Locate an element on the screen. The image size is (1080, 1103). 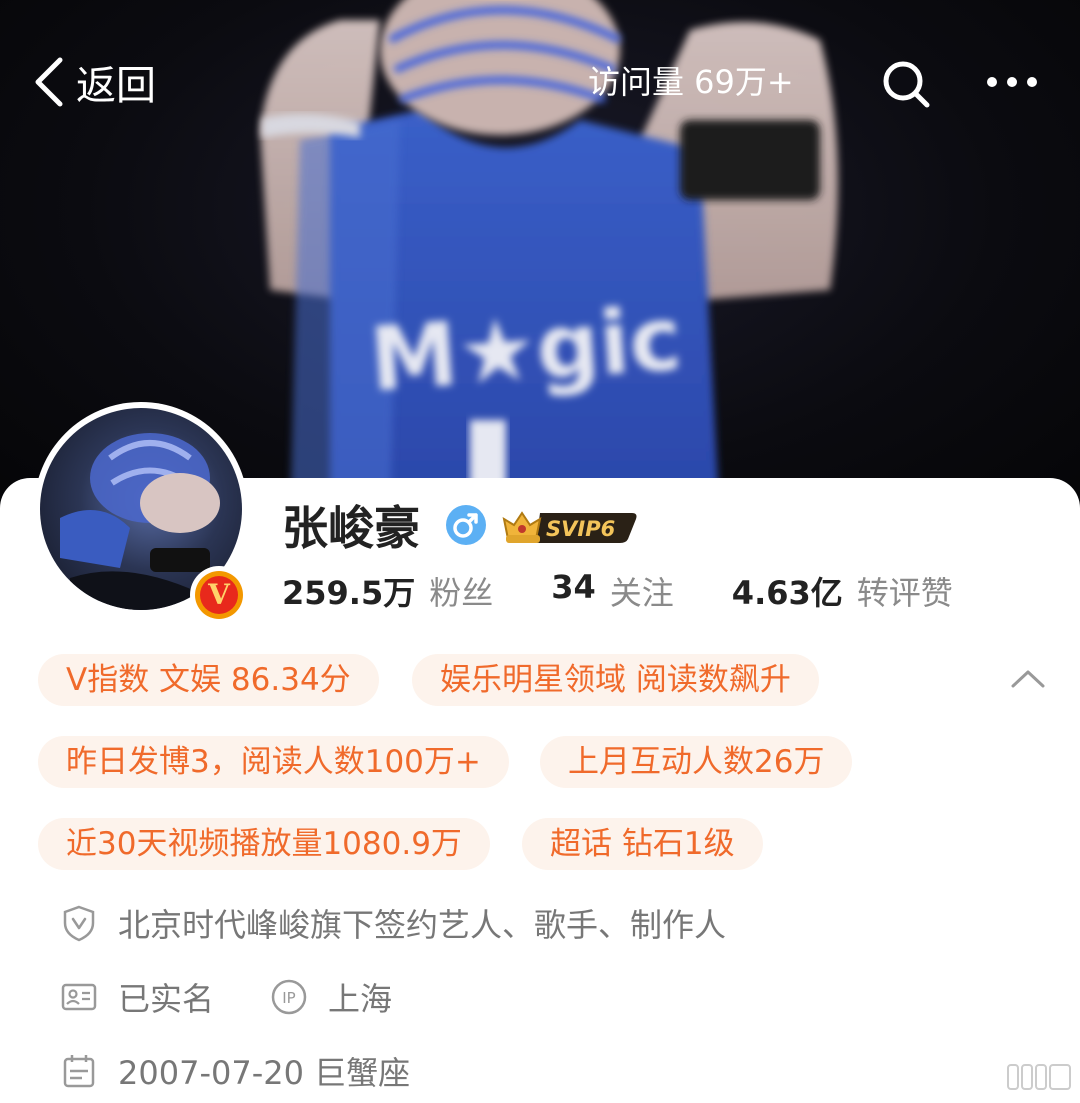
chevron-left-icon is located at coordinates (49, 82).